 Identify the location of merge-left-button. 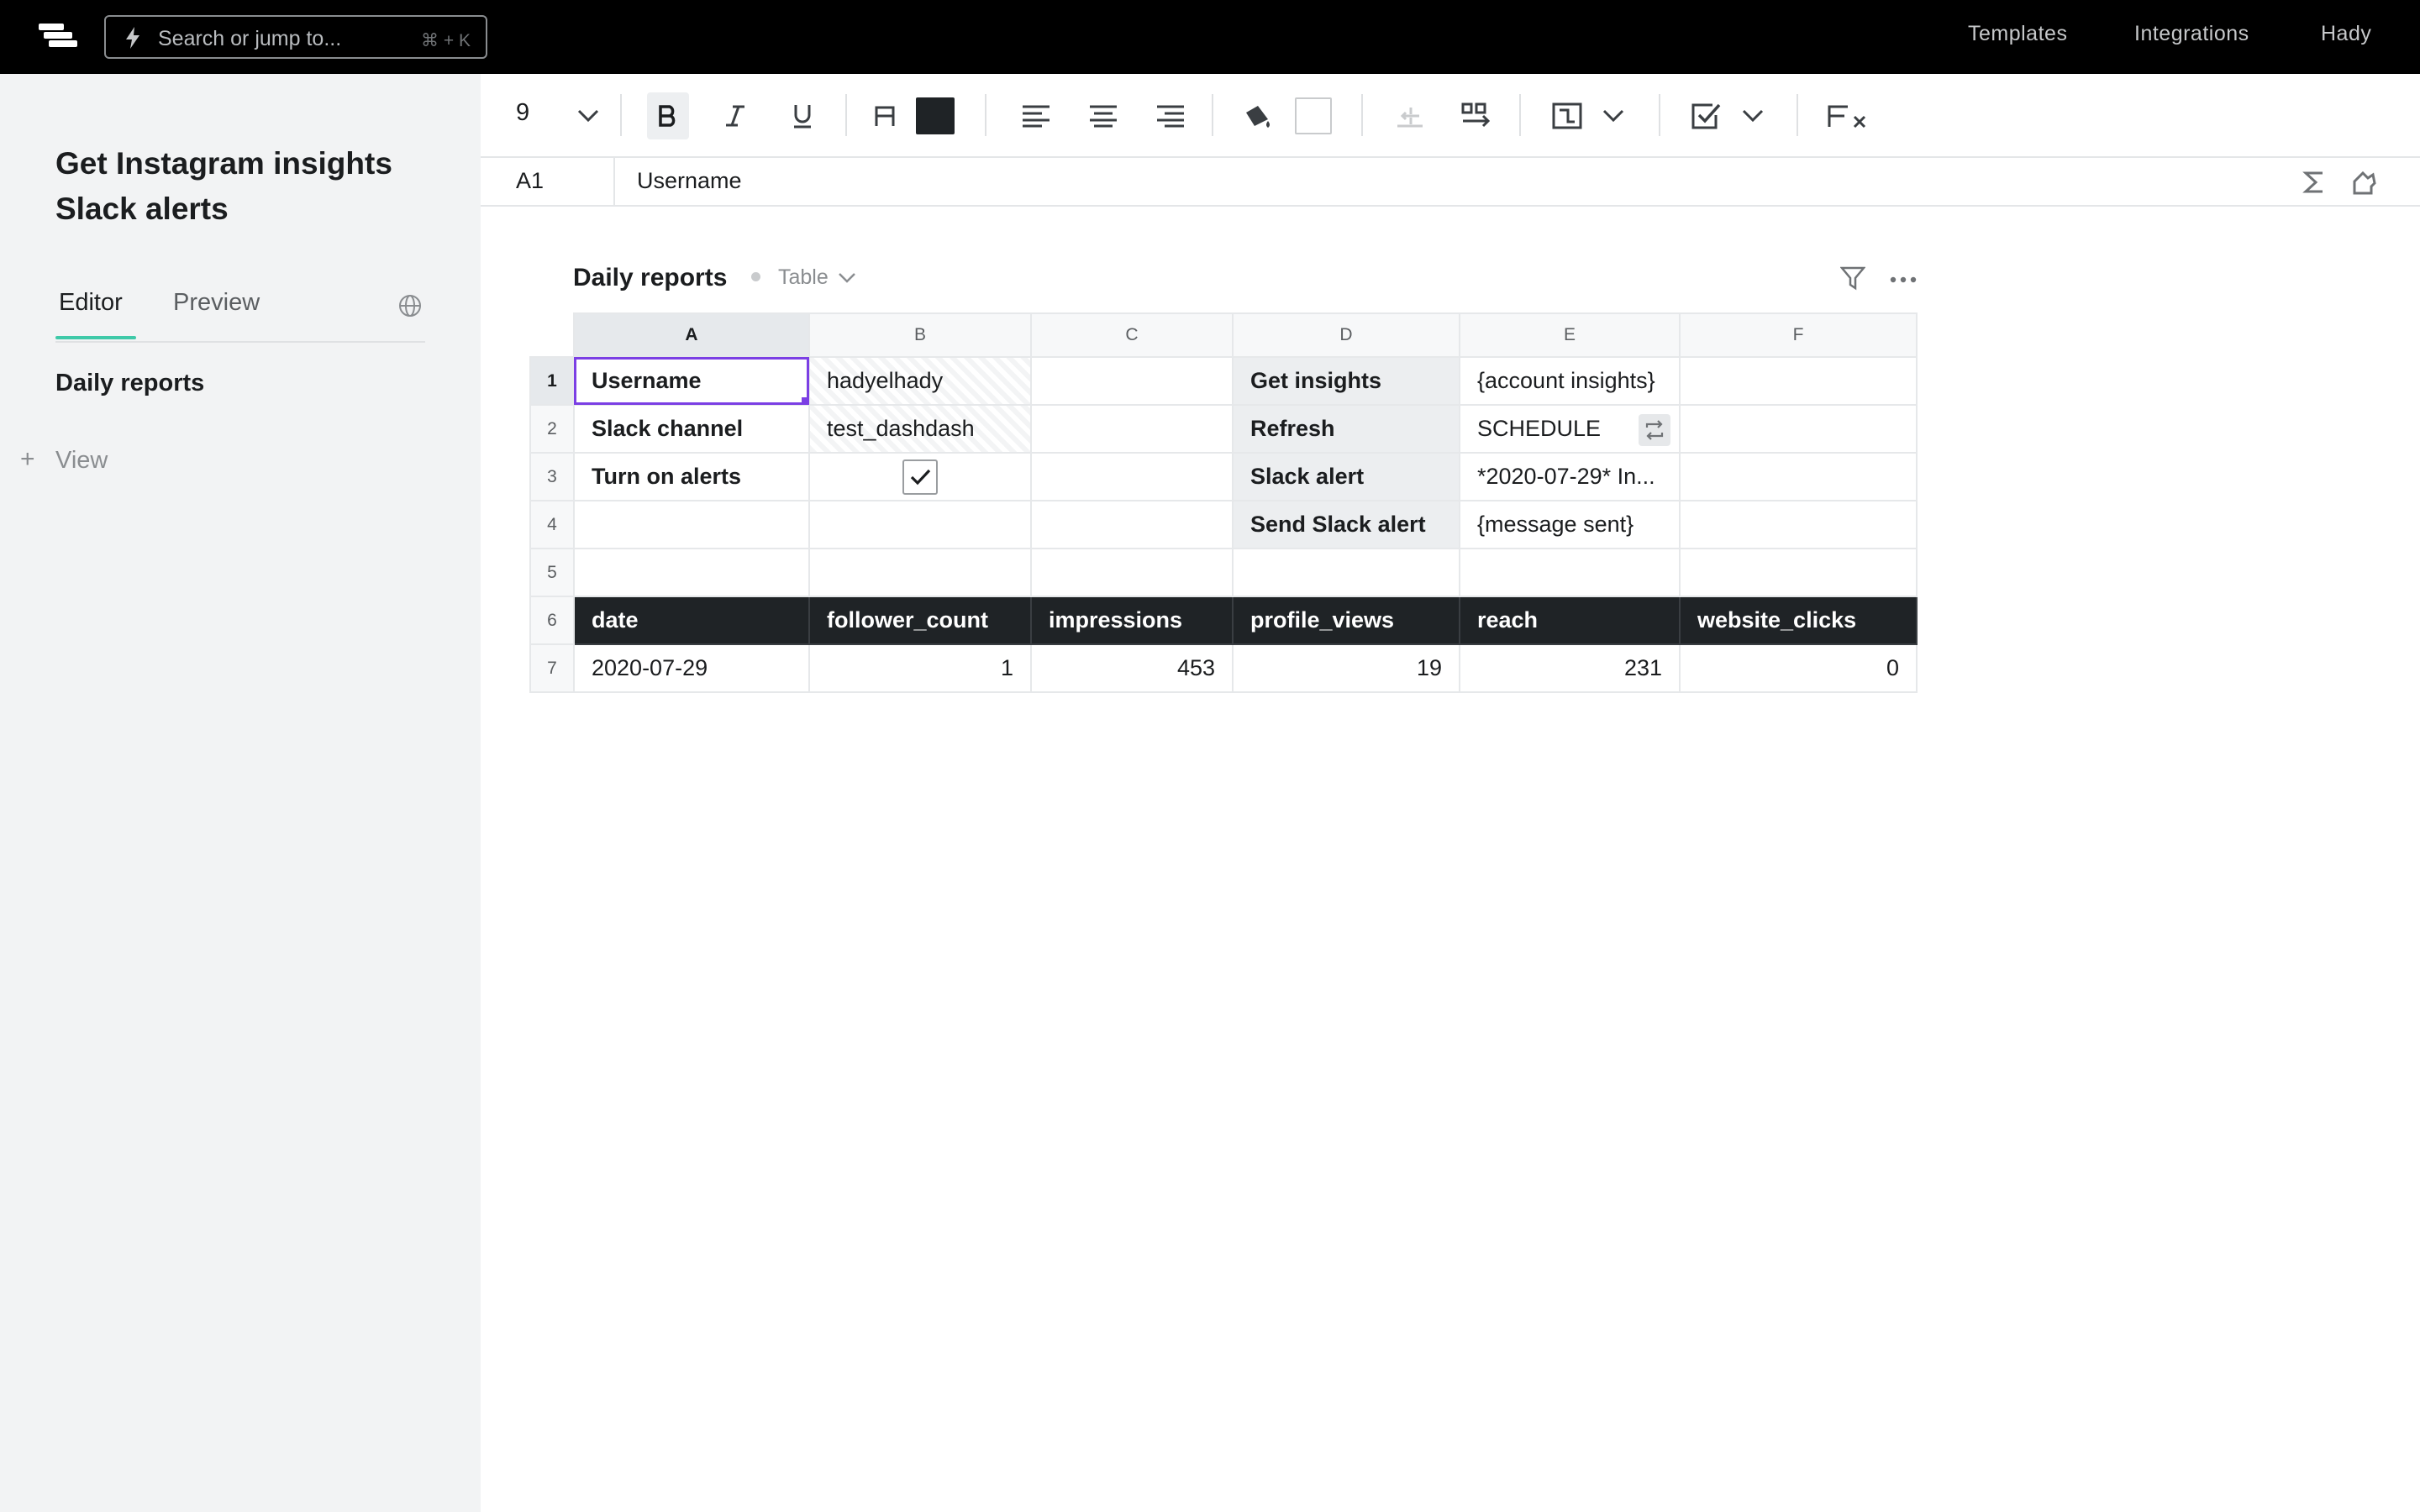
(1409, 116).